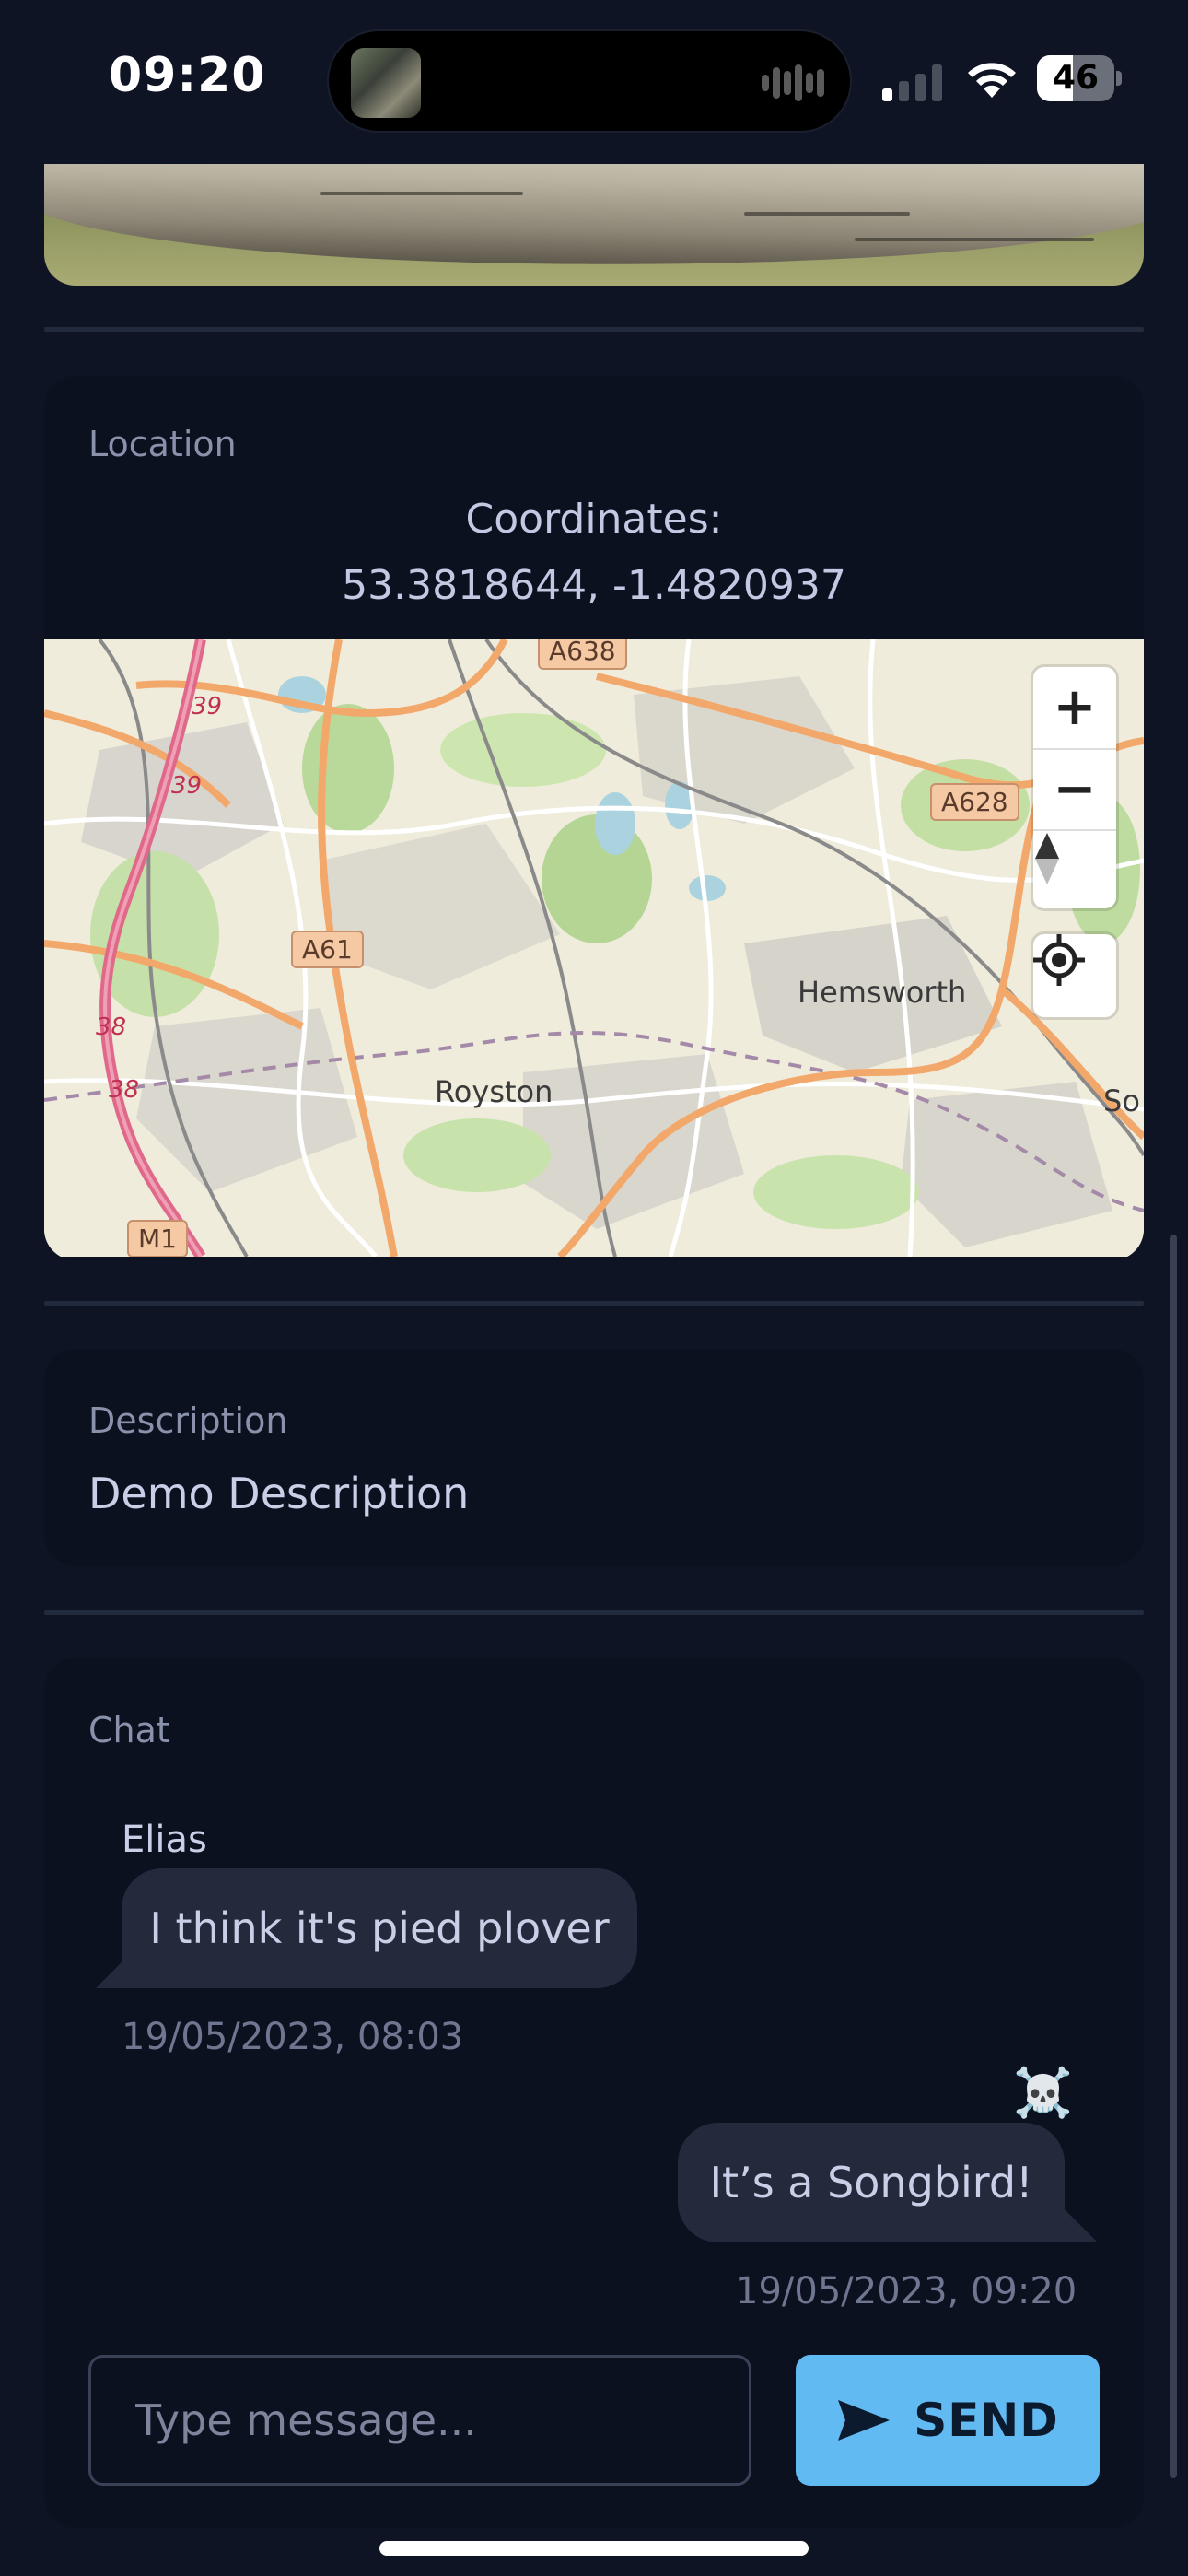  What do you see at coordinates (594, 519) in the screenshot?
I see `coordinates-title: Coordinates:` at bounding box center [594, 519].